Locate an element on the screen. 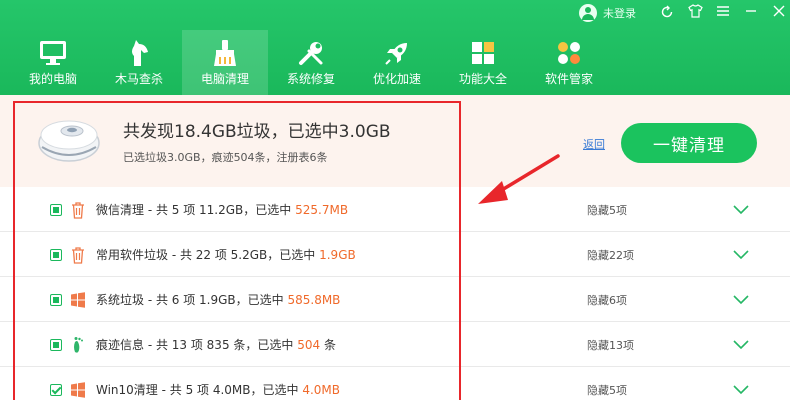 This screenshot has width=790, height=400. refresh-icon is located at coordinates (667, 13).